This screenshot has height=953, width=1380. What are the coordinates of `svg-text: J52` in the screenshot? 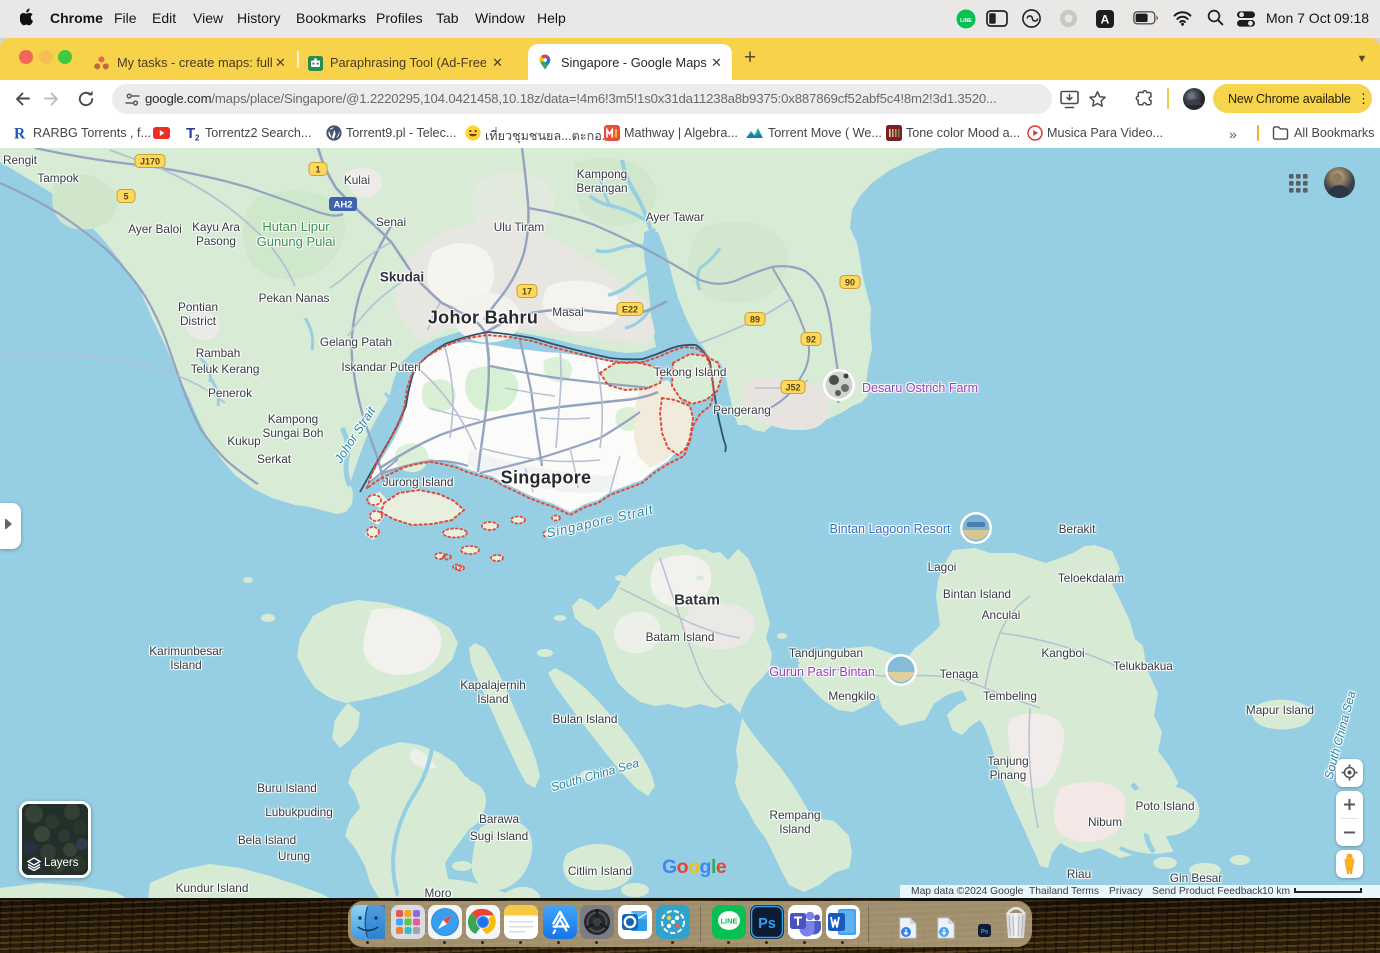 It's located at (792, 388).